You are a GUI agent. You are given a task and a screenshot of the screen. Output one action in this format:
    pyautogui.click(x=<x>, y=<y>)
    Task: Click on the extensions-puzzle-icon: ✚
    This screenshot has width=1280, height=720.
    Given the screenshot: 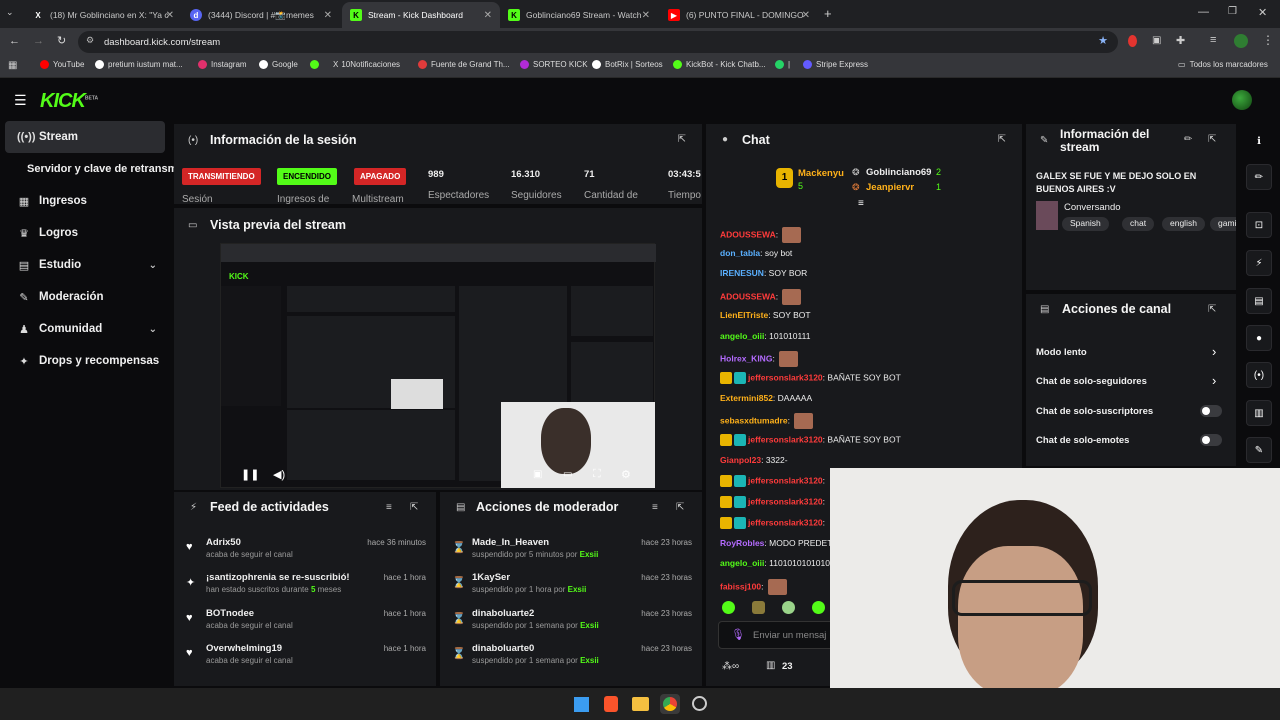 What is the action you would take?
    pyautogui.click(x=1180, y=40)
    